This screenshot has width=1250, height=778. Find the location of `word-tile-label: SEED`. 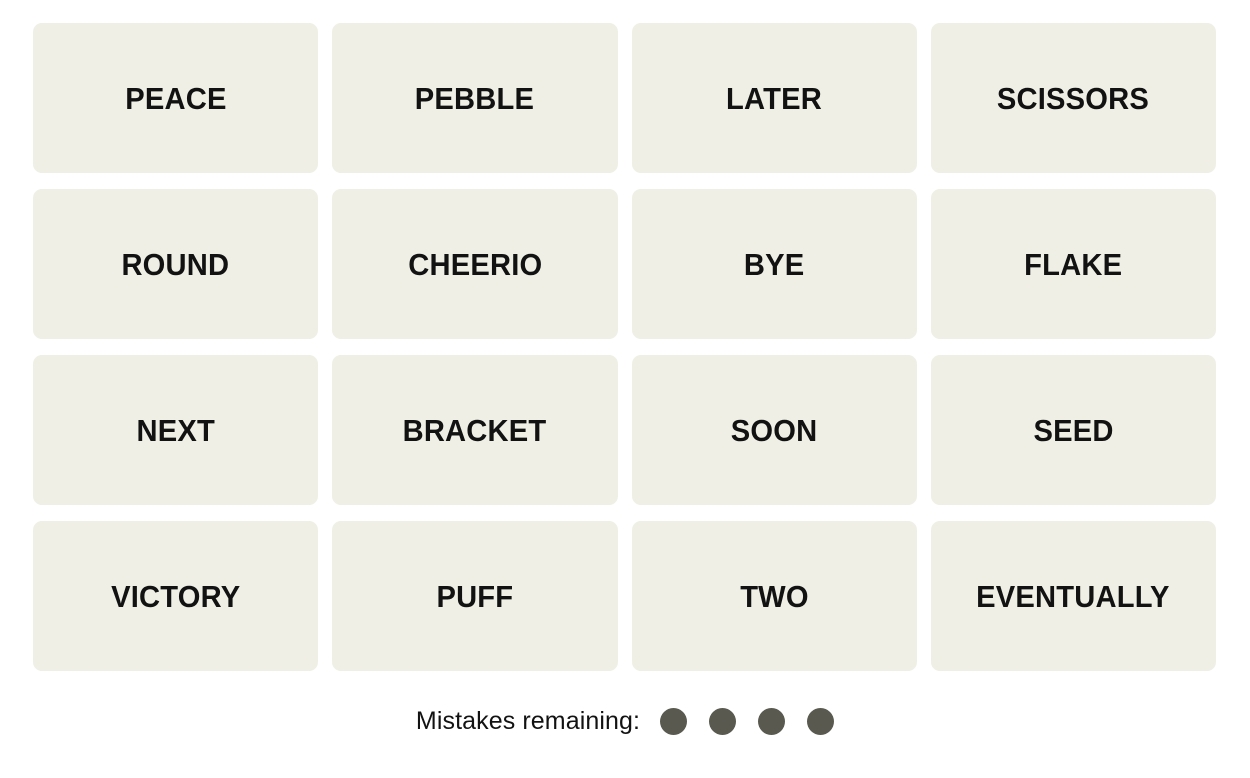

word-tile-label: SEED is located at coordinates (1073, 430).